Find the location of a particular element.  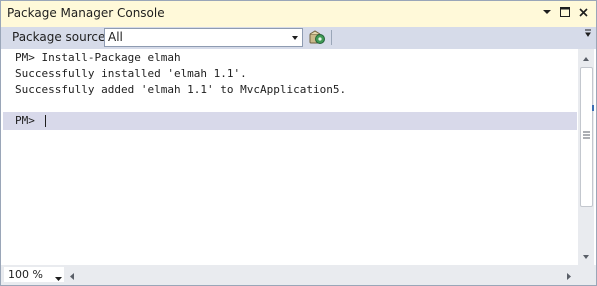

package-settings-button is located at coordinates (317, 37).